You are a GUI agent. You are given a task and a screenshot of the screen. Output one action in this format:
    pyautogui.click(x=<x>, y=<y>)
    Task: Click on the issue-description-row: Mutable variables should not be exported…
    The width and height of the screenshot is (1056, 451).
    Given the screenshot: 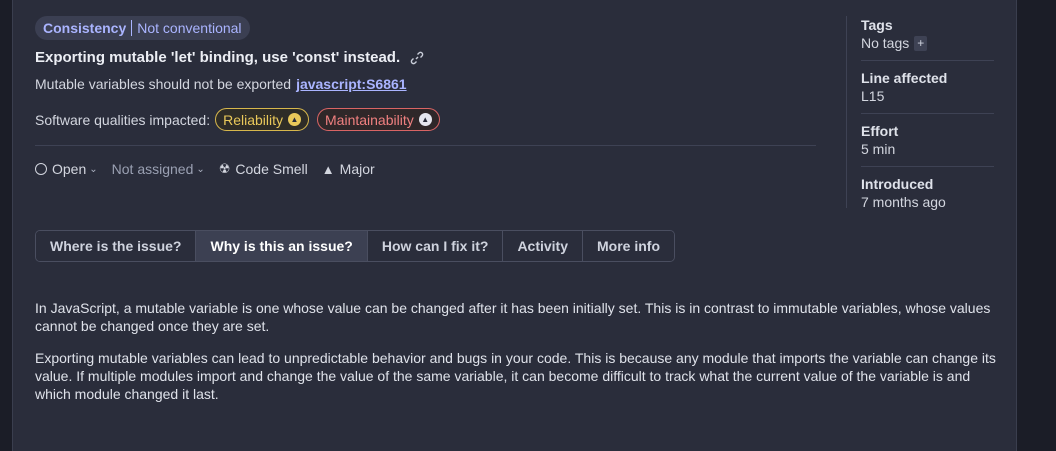 What is the action you would take?
    pyautogui.click(x=221, y=84)
    